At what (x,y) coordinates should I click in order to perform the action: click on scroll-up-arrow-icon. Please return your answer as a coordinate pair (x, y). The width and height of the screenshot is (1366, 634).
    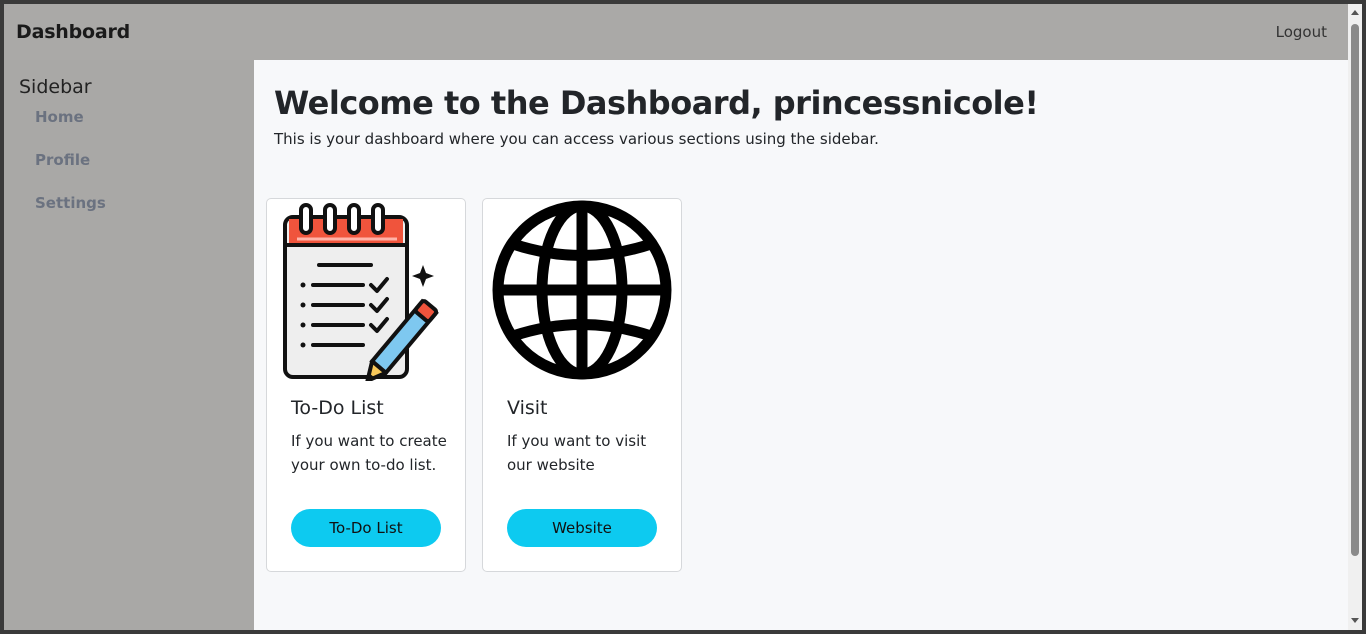
    Looking at the image, I should click on (1355, 12).